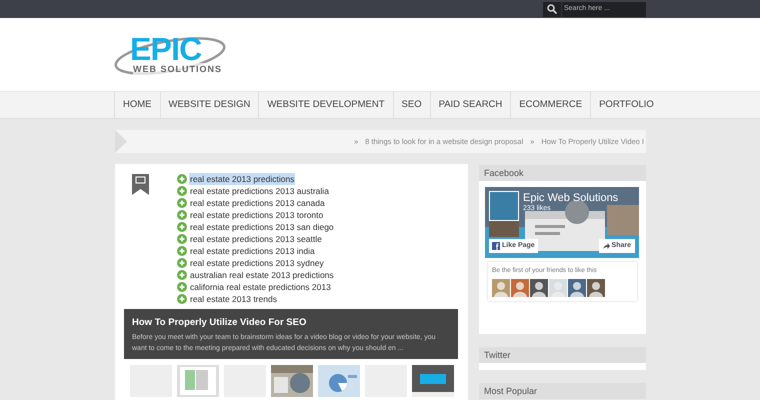 The image size is (760, 400). Describe the element at coordinates (252, 251) in the screenshot. I see `keyword-text: real estate predictions 2013 india` at that location.